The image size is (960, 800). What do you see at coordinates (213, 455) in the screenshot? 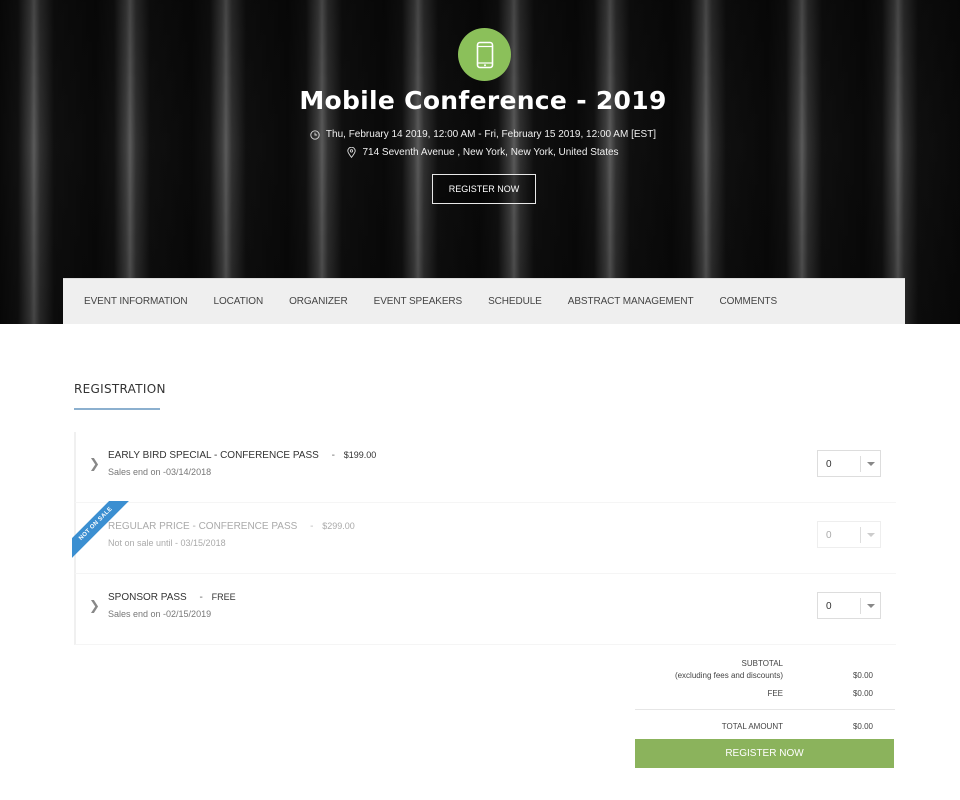
I see `ticket-name: EARLY BIRD SPECIAL - CONFERENCE PASS` at bounding box center [213, 455].